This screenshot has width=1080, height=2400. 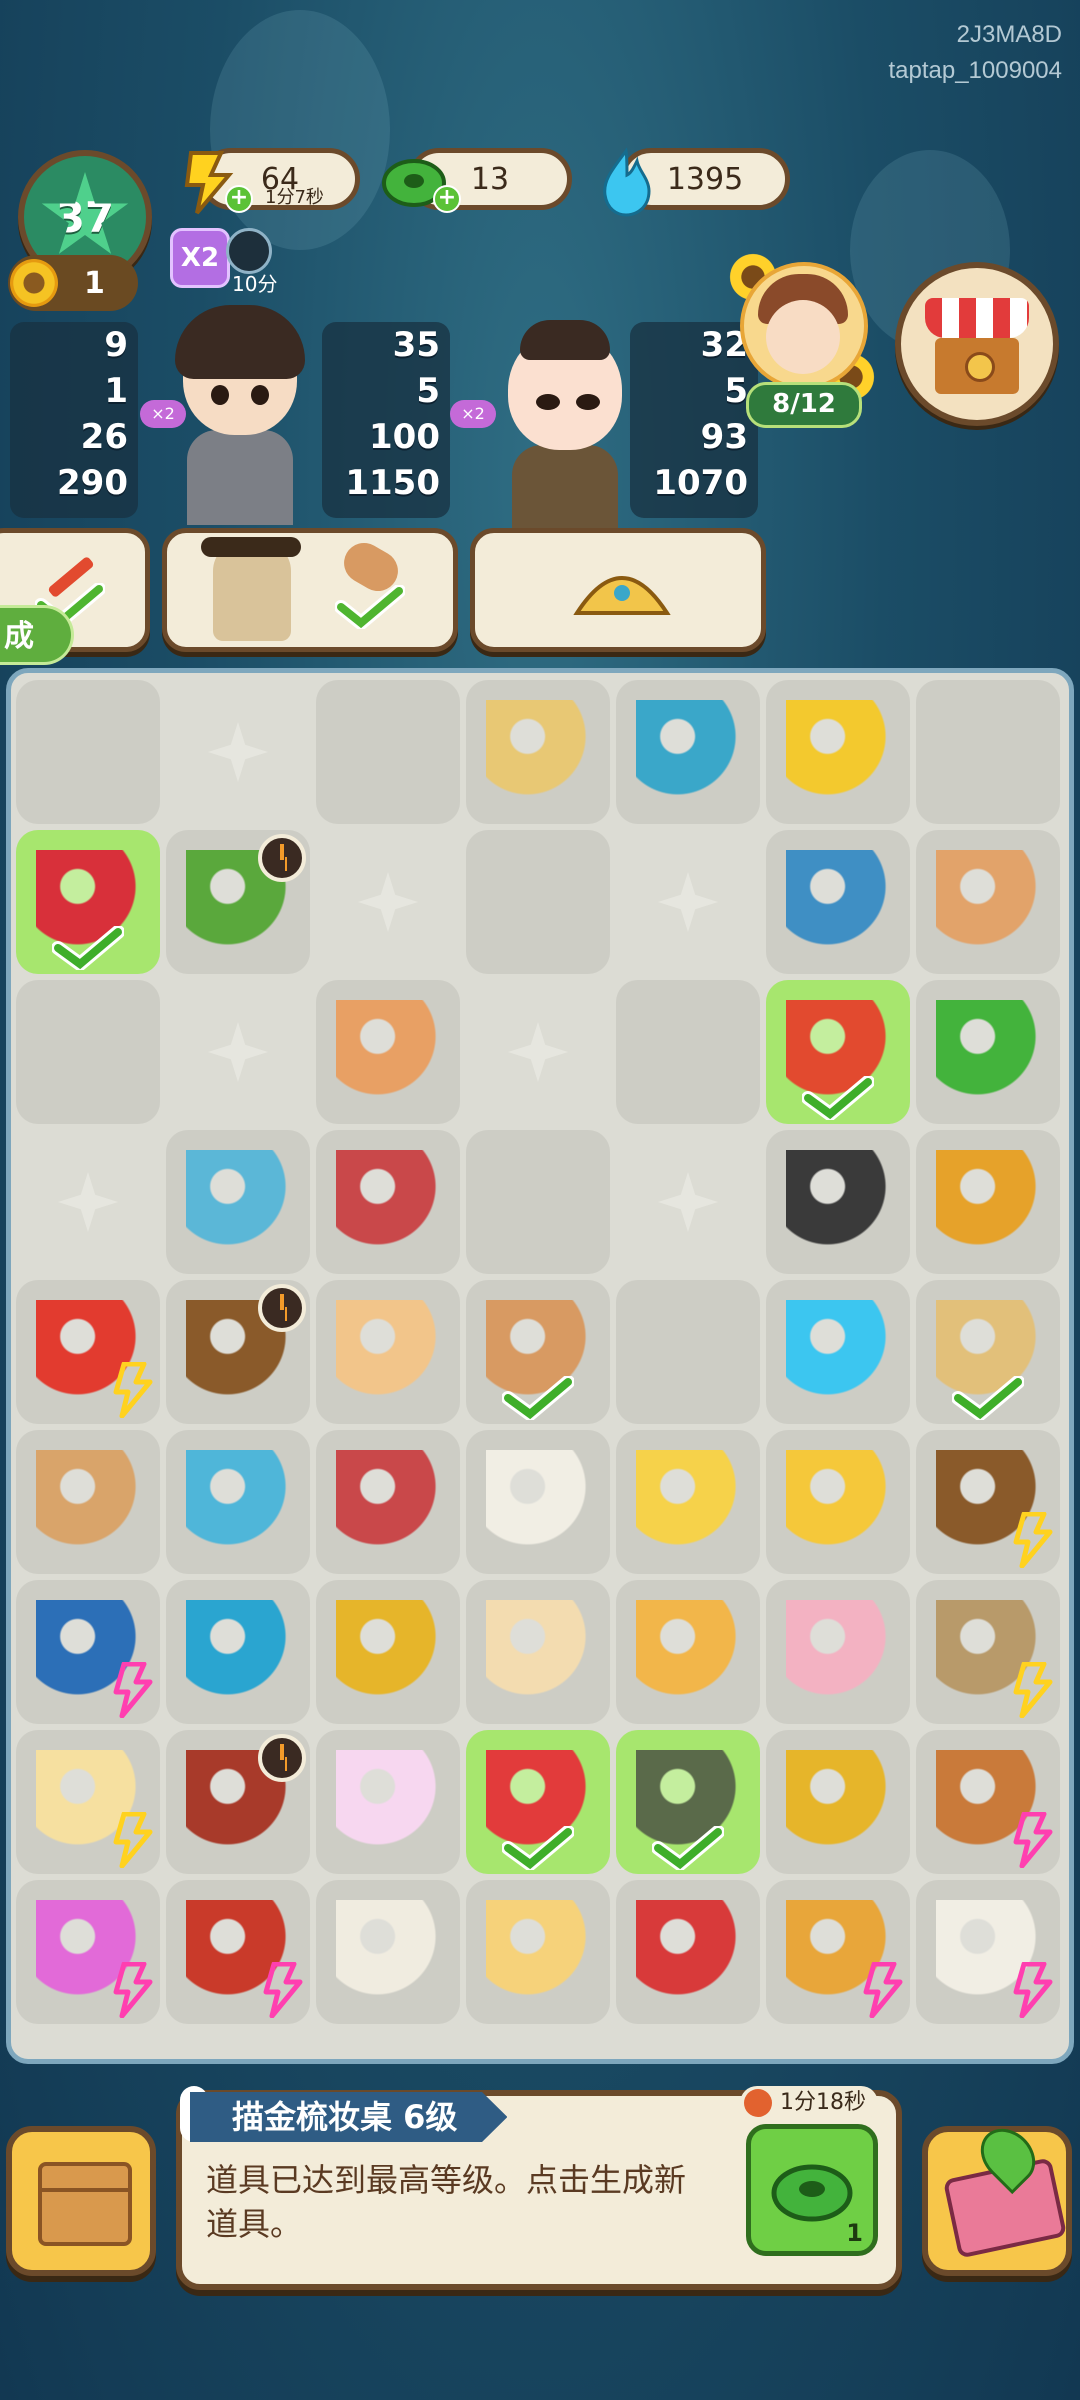 What do you see at coordinates (116, 345) in the screenshot?
I see `stat-coins: 9` at bounding box center [116, 345].